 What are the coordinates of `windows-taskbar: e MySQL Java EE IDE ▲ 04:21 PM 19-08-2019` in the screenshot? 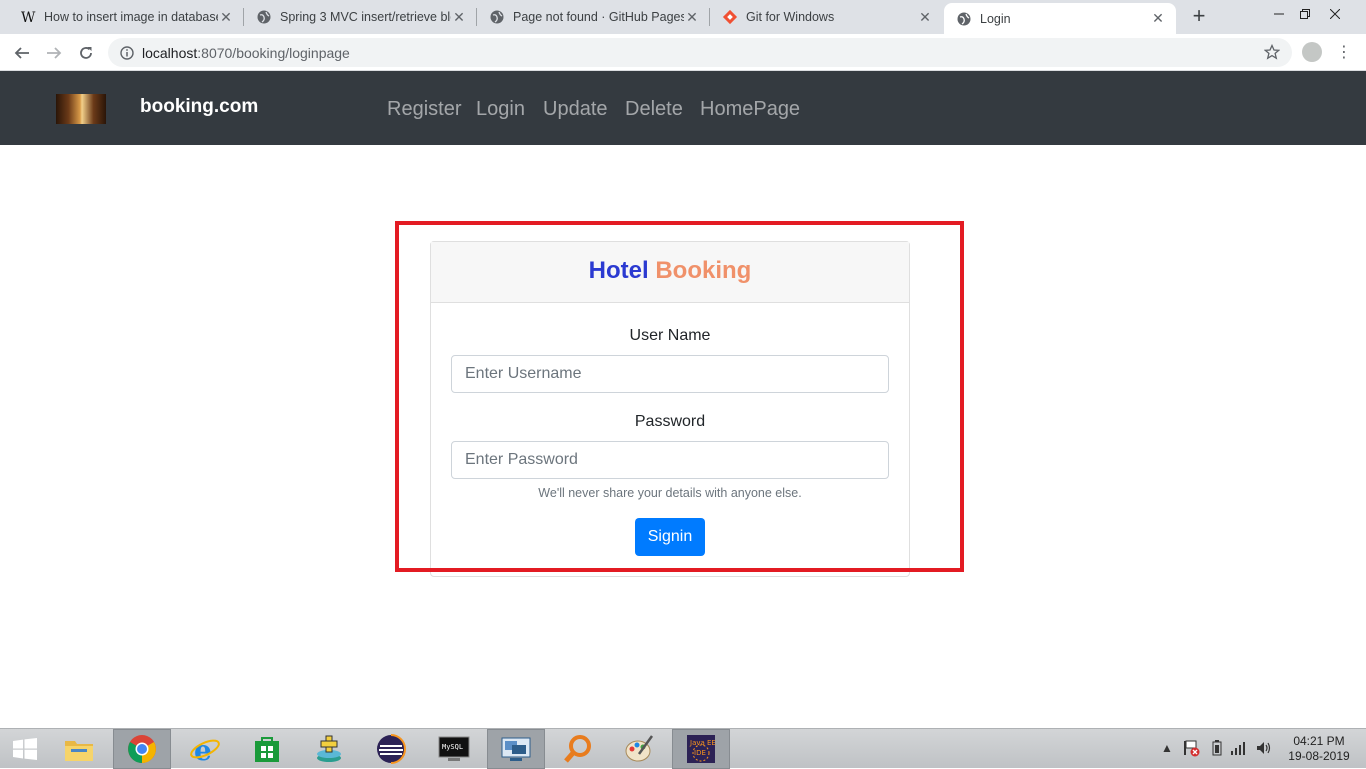 It's located at (683, 748).